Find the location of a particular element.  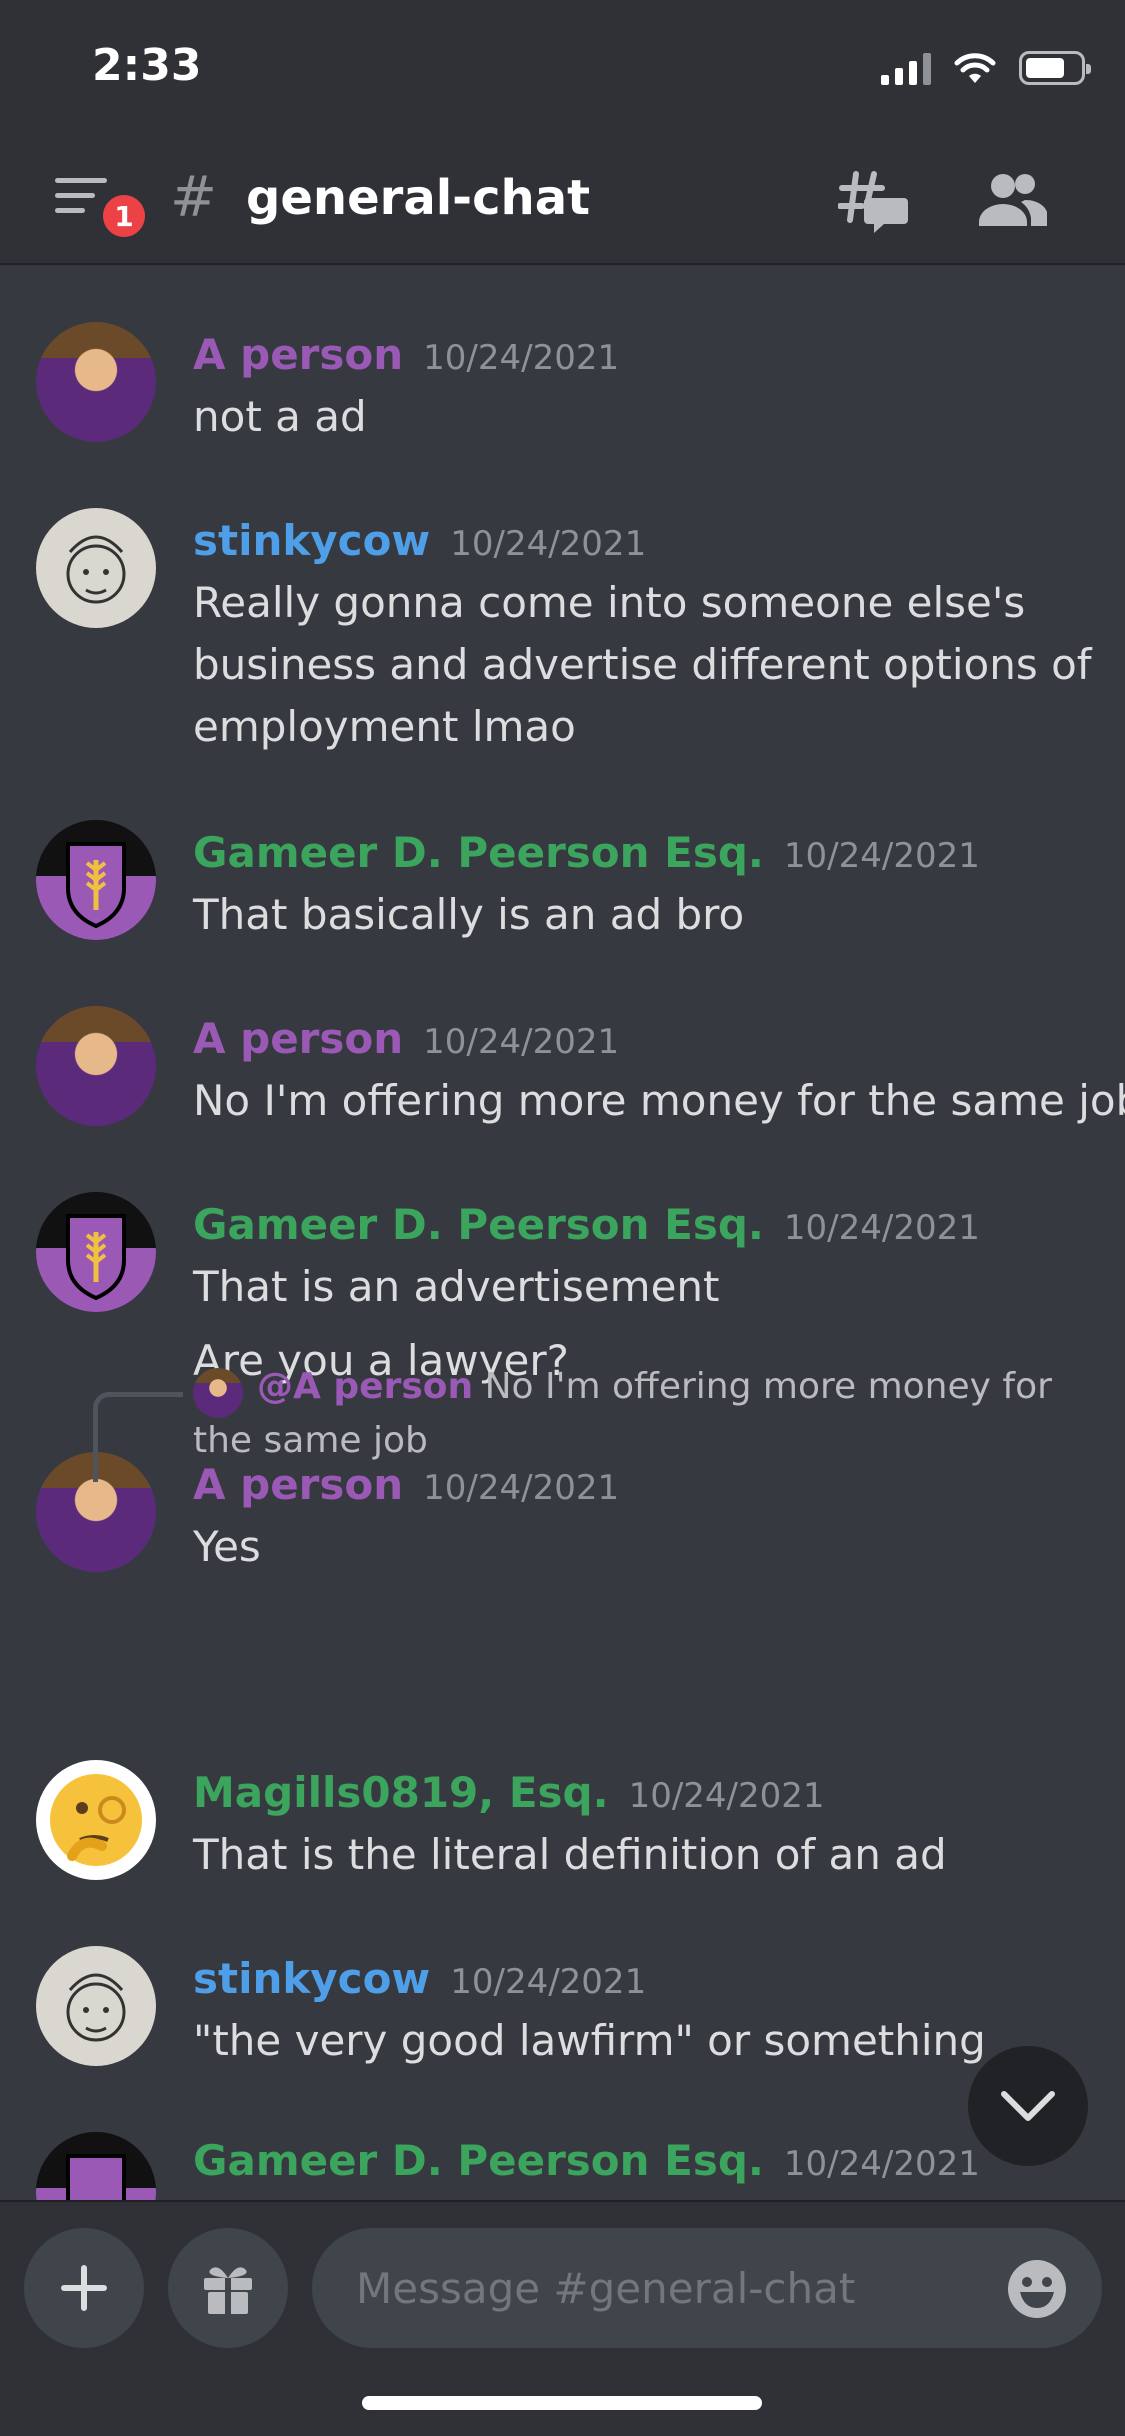

channel-title: general-chat is located at coordinates (418, 198).